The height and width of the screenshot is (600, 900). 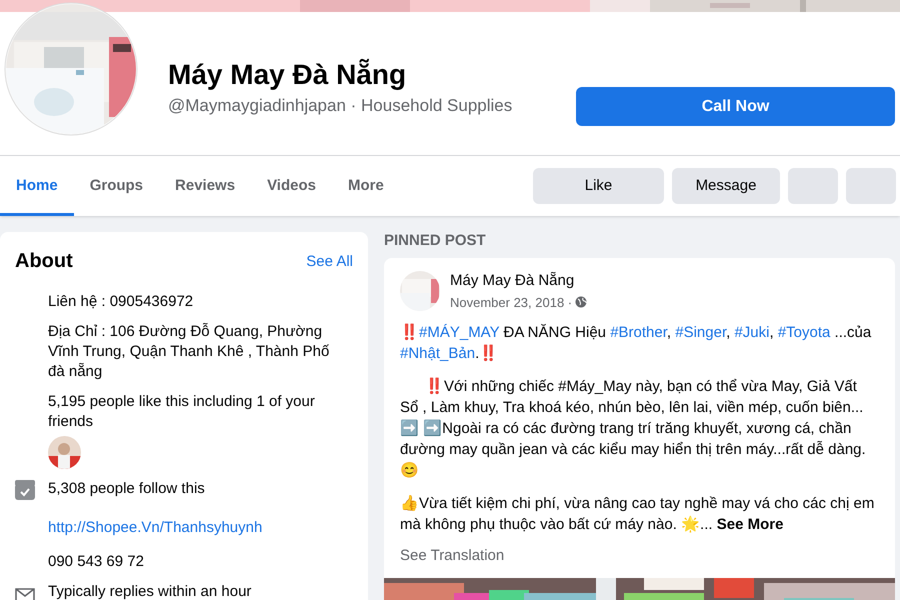 I want to click on about-text: 090 543 69 72, so click(x=96, y=562).